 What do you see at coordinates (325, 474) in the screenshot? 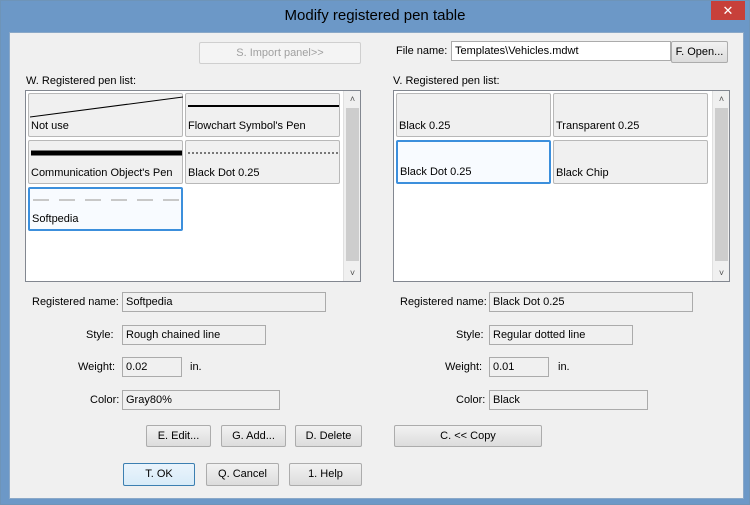
I see `help-button: 1. Help` at bounding box center [325, 474].